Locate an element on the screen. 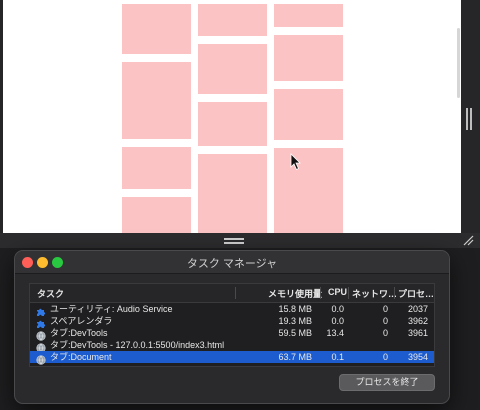 This screenshot has height=410, width=480. side-resize-handle is located at coordinates (469, 119).